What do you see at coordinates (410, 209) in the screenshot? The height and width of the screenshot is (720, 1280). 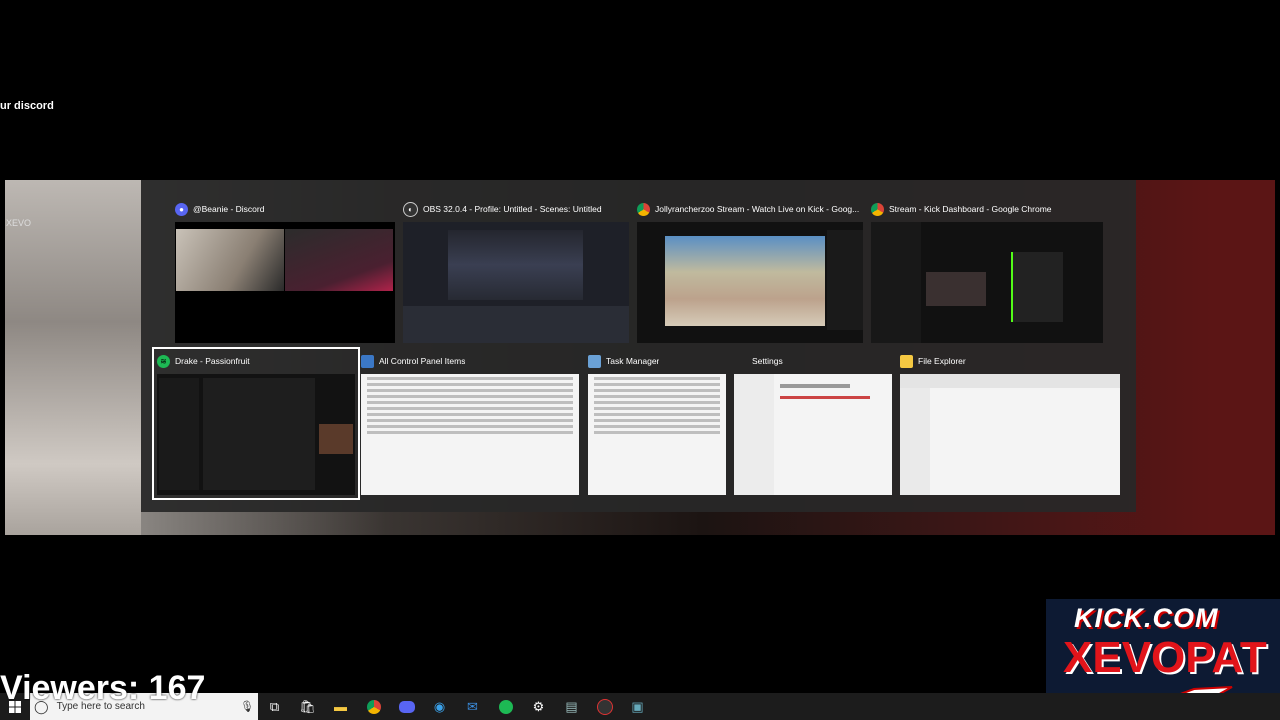 I see `obs-icon: ◐` at bounding box center [410, 209].